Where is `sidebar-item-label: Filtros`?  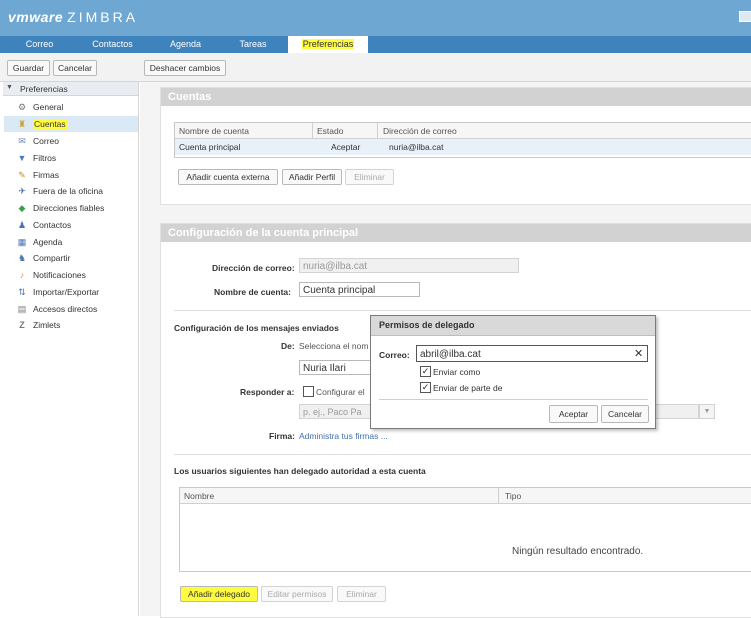 sidebar-item-label: Filtros is located at coordinates (45, 158).